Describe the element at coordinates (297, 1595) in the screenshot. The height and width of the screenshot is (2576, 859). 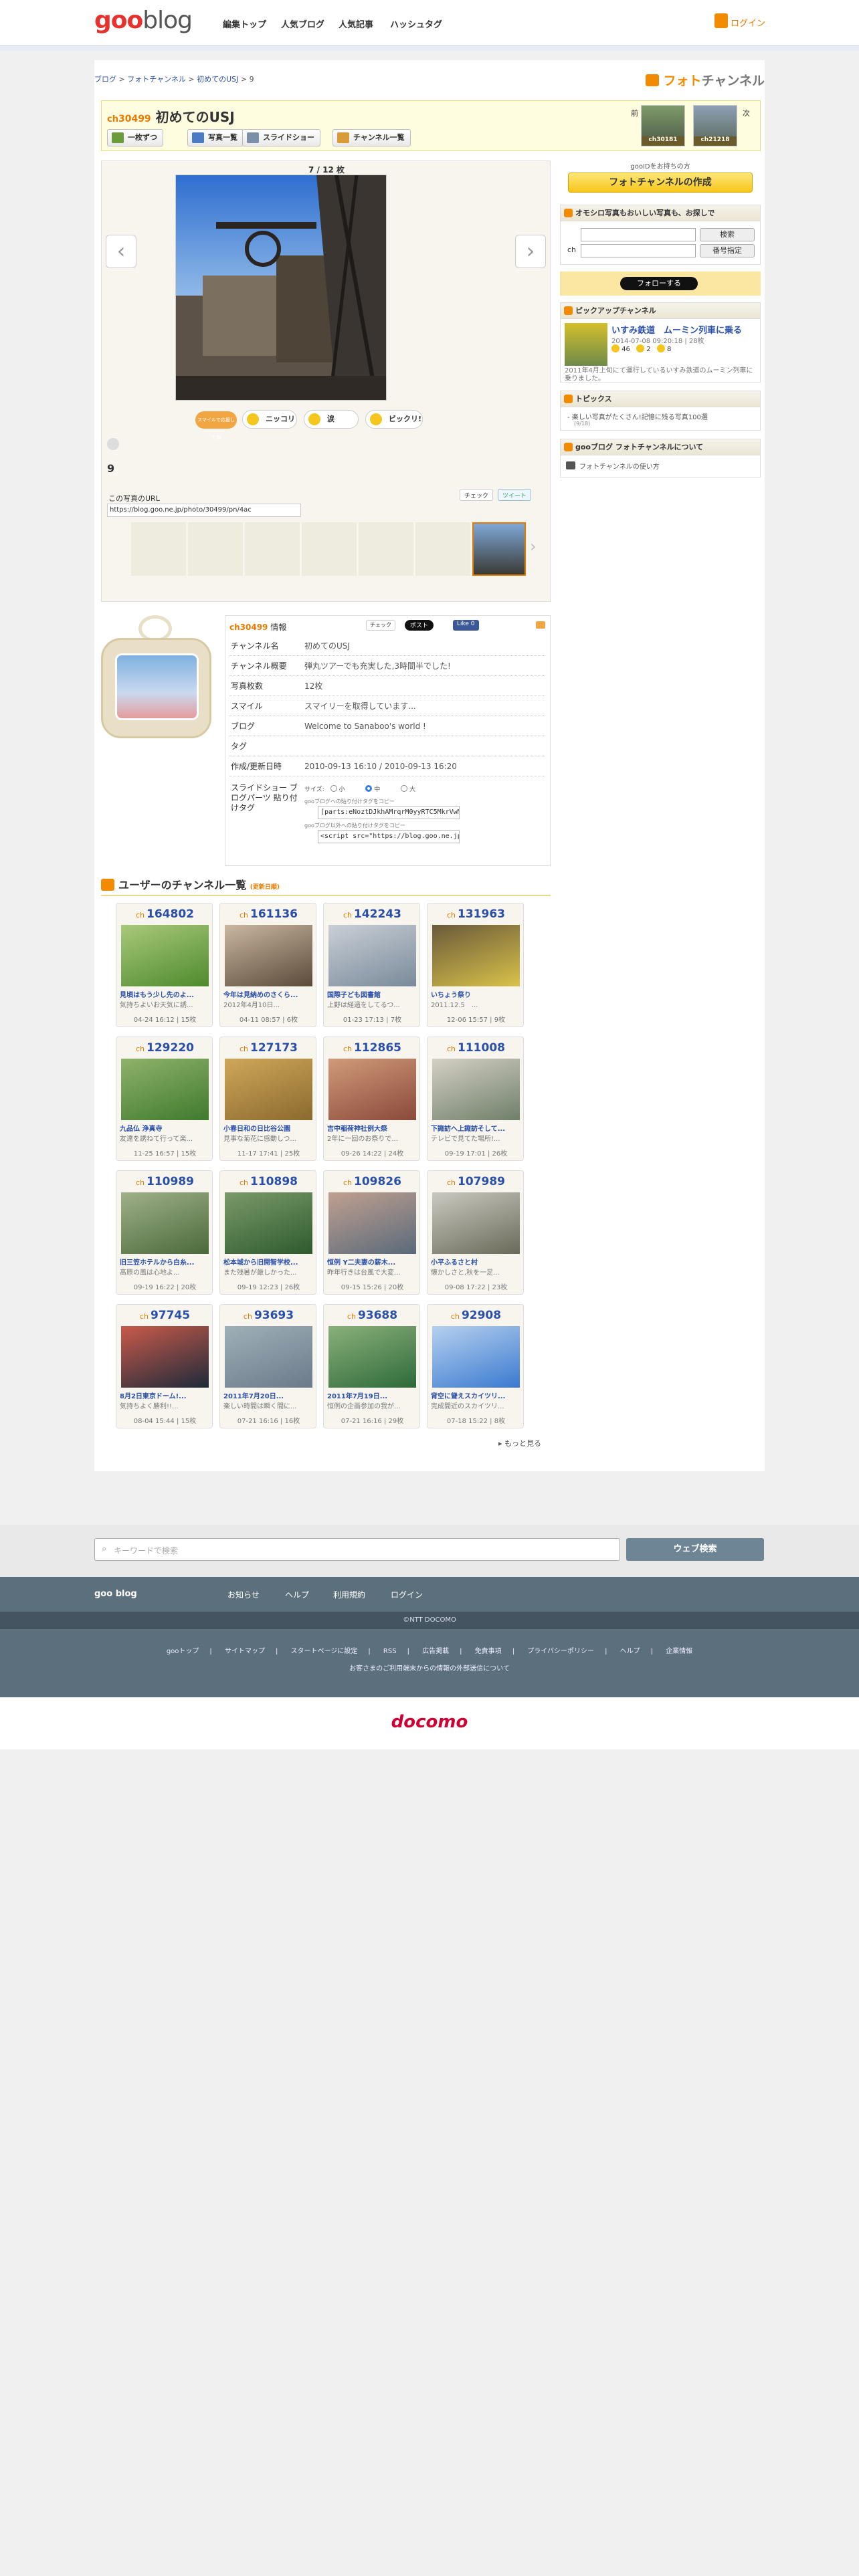
I see `footer-help: ヘルプ` at that location.